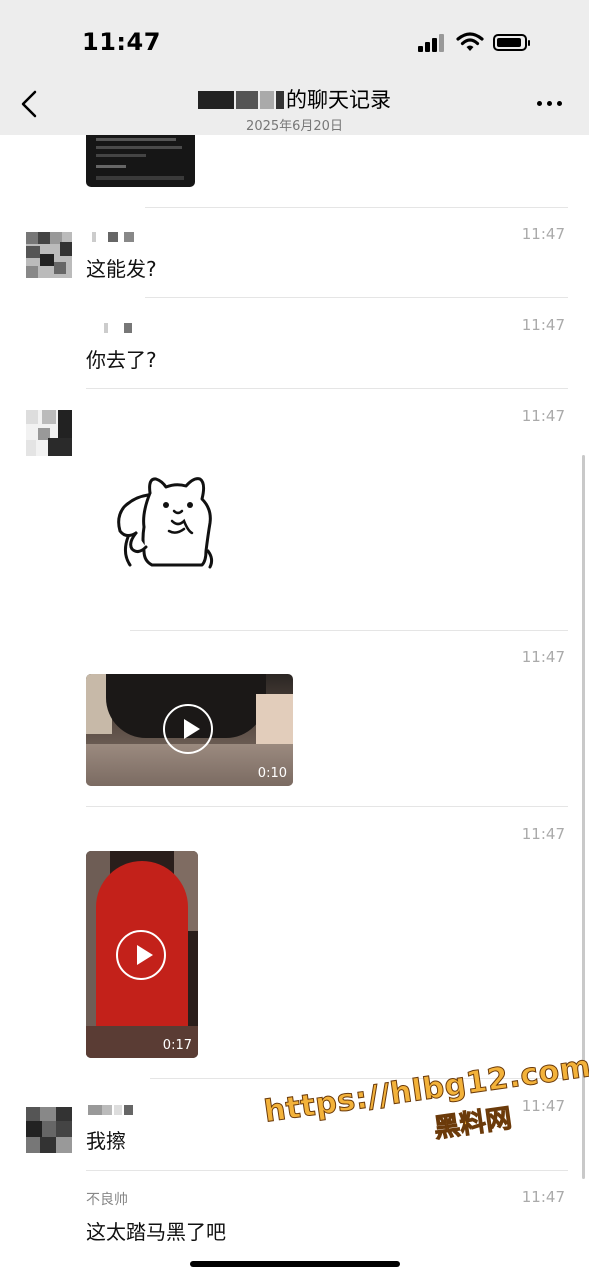 Image resolution: width=589 pixels, height=1280 pixels. Describe the element at coordinates (432, 43) in the screenshot. I see `cellular-signal-icon` at that location.